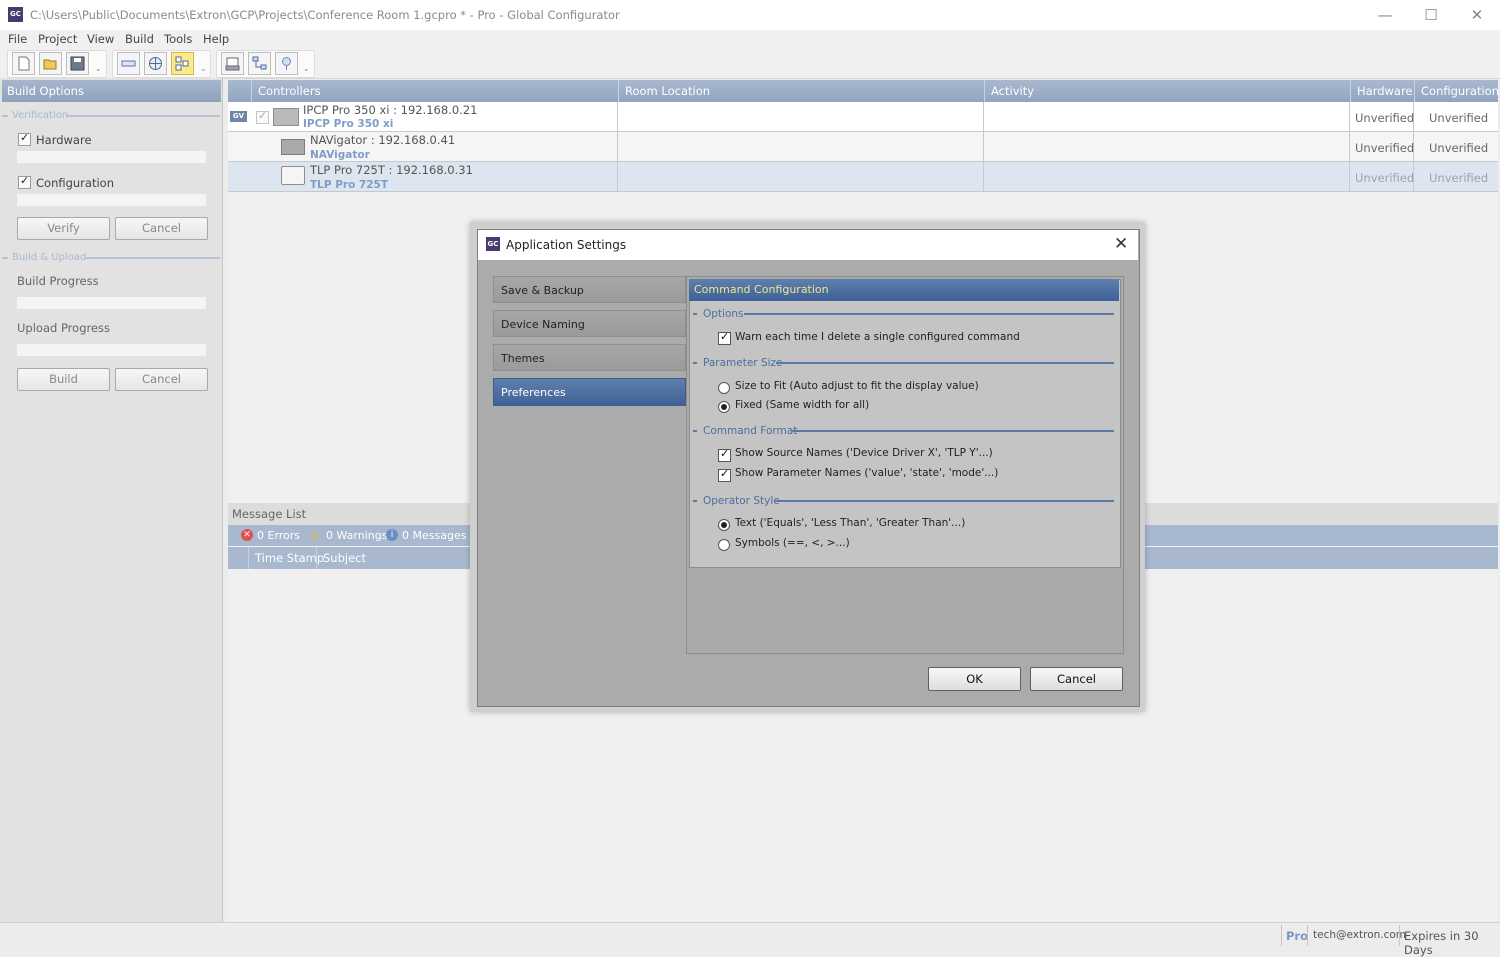 Image resolution: width=1500 pixels, height=957 pixels. What do you see at coordinates (743, 363) in the screenshot?
I see `parameter-size-group-label: Parameter Size` at bounding box center [743, 363].